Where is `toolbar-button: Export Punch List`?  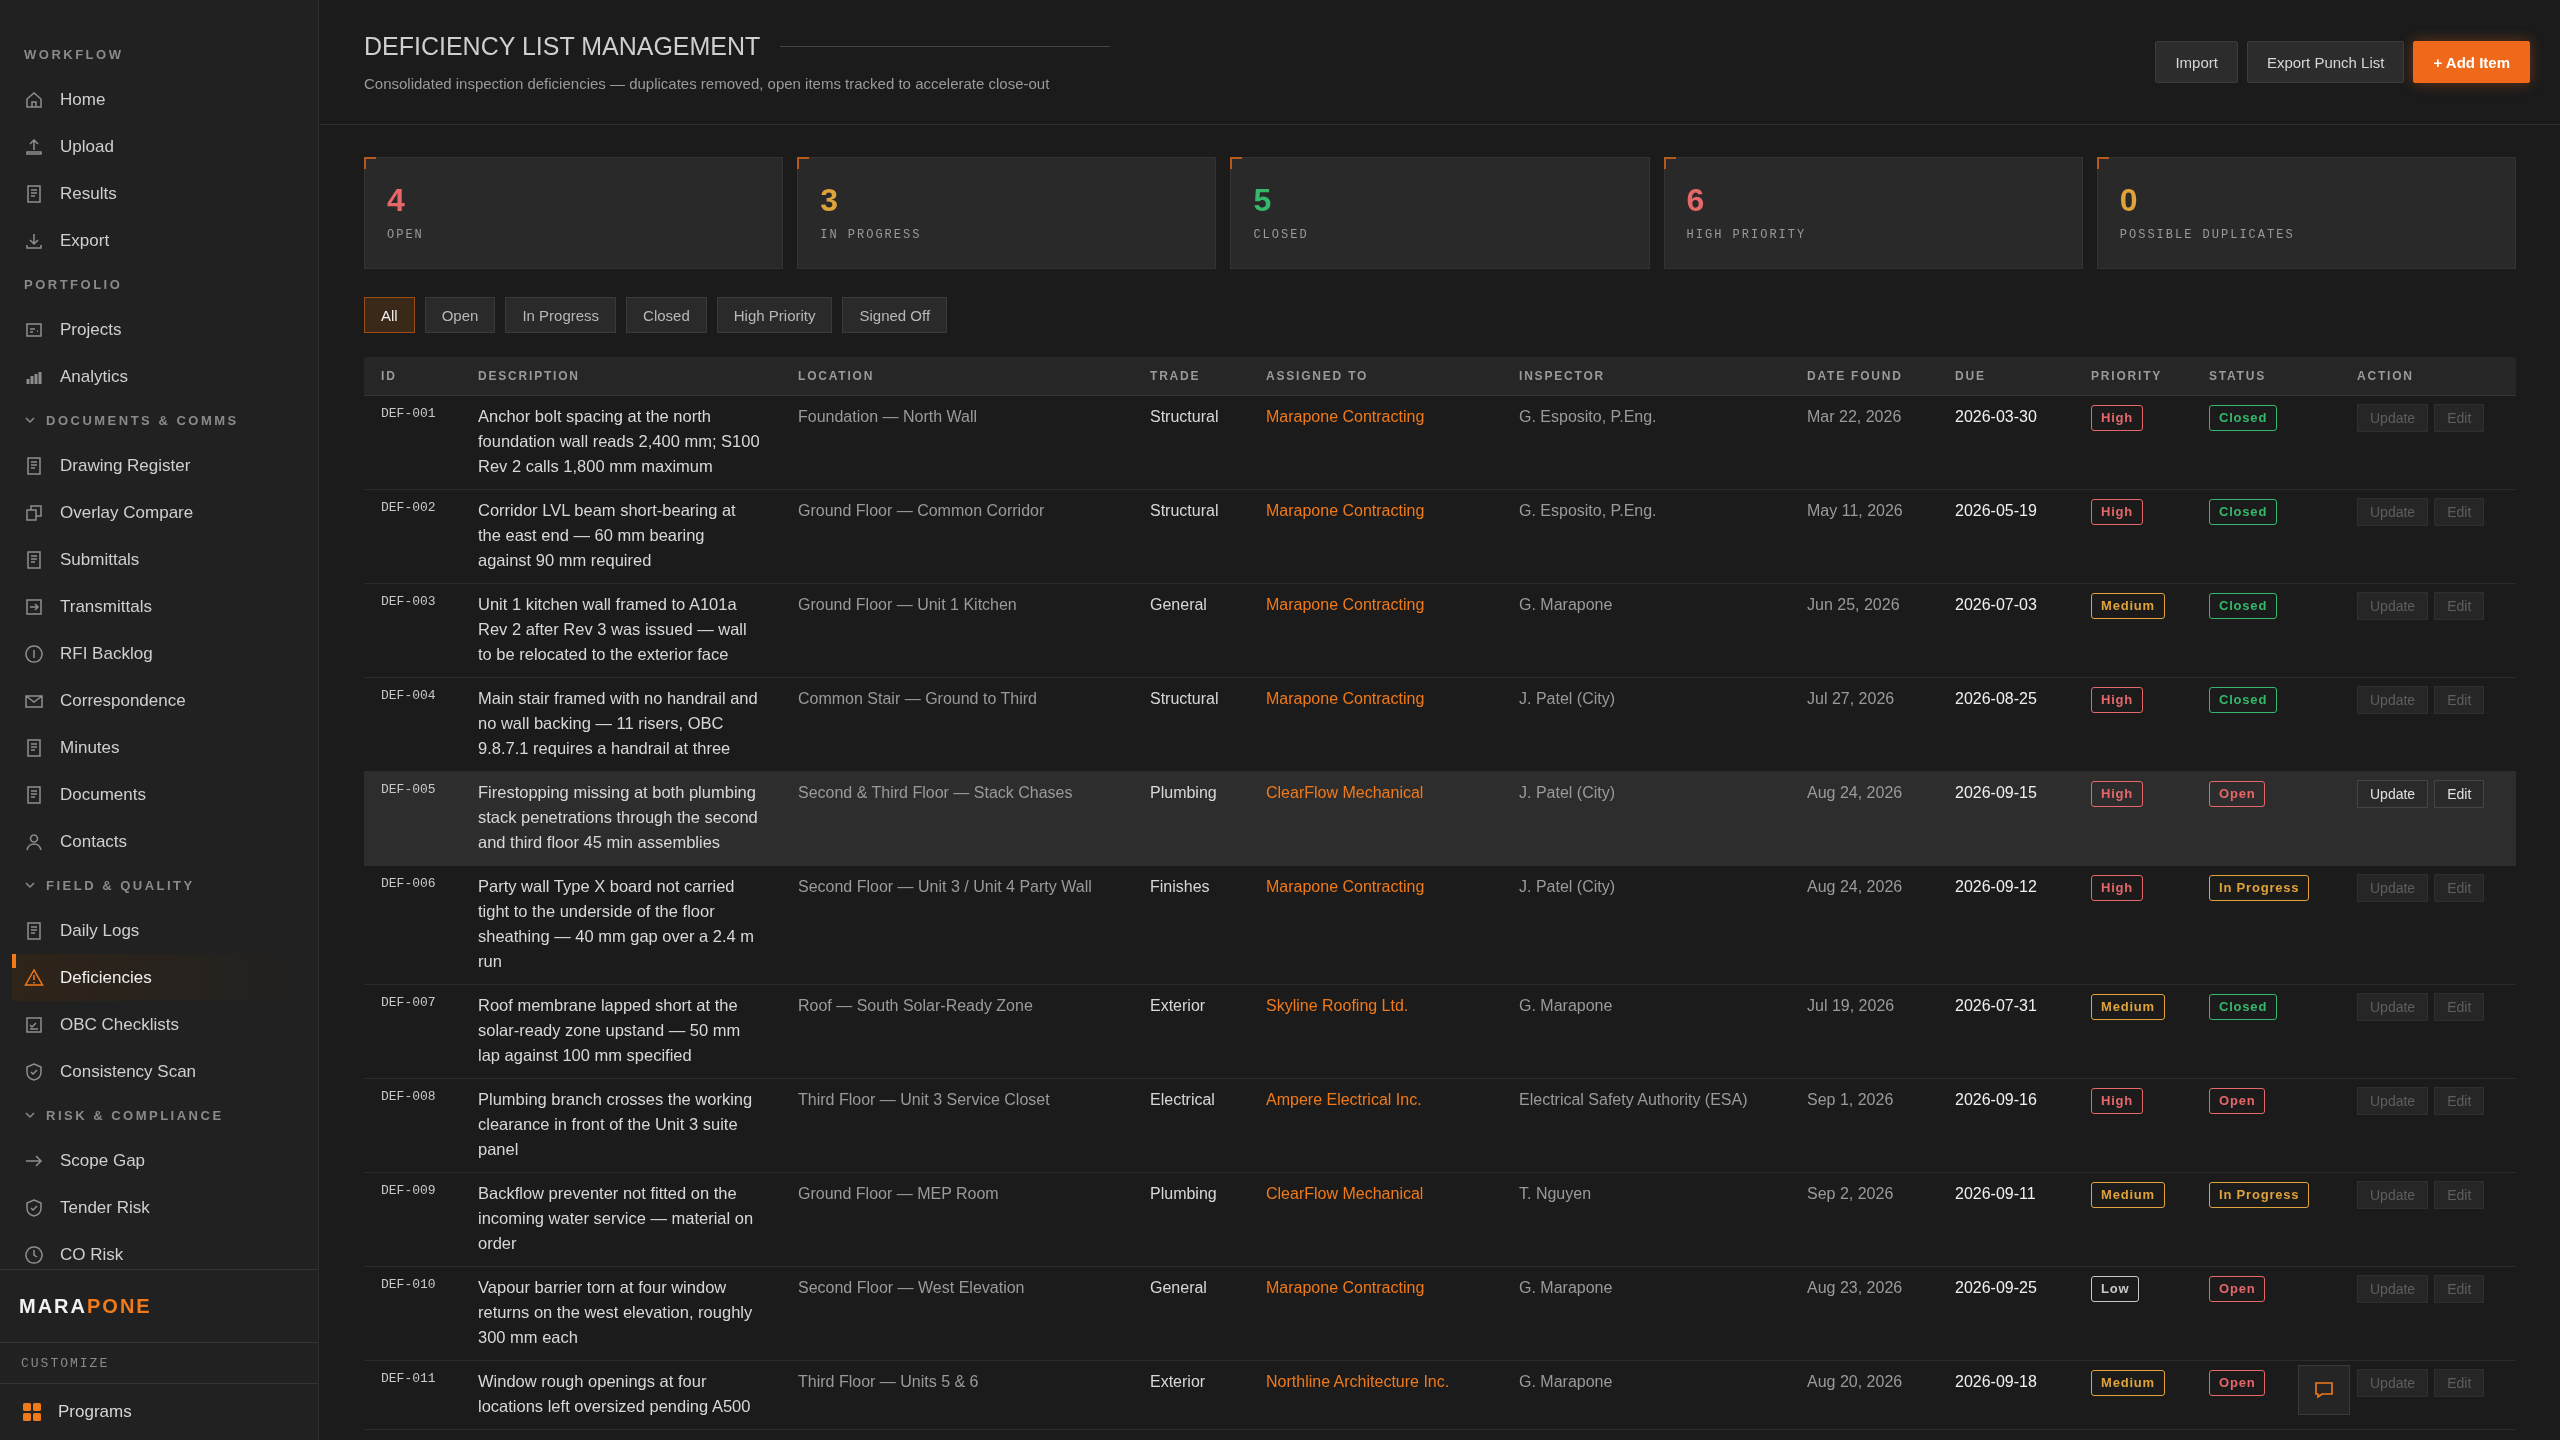
toolbar-button: Export Punch List is located at coordinates (2325, 62).